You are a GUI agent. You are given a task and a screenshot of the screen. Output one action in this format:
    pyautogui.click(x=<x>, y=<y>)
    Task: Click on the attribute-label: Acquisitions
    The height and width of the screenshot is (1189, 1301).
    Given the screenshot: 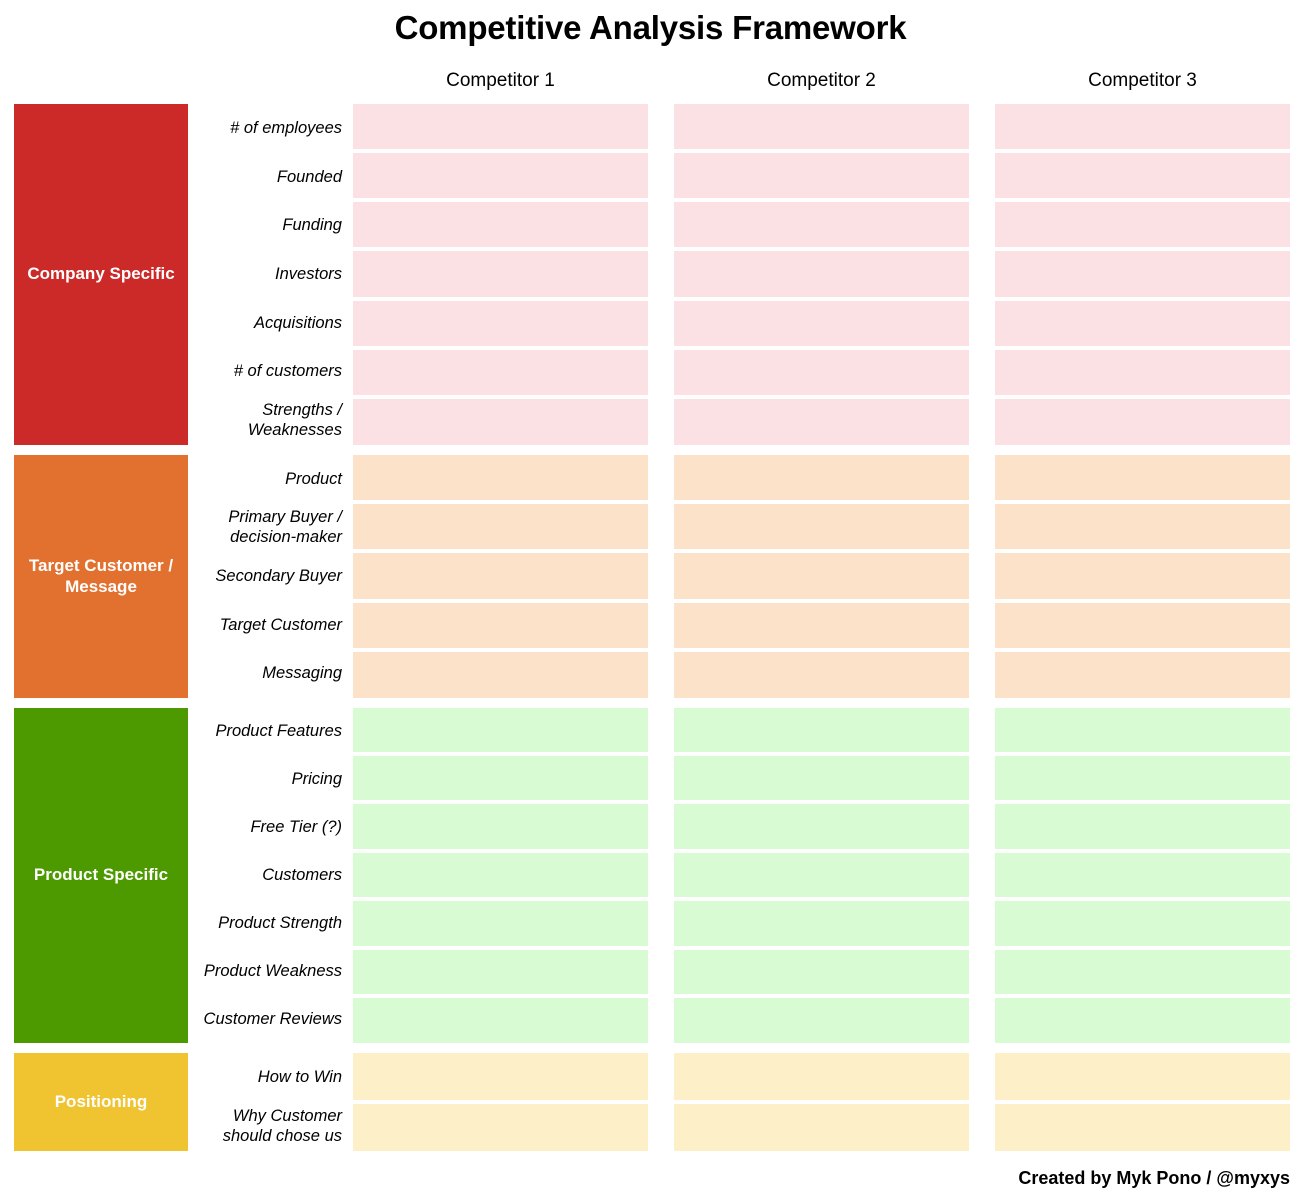 What is the action you would take?
    pyautogui.click(x=265, y=322)
    